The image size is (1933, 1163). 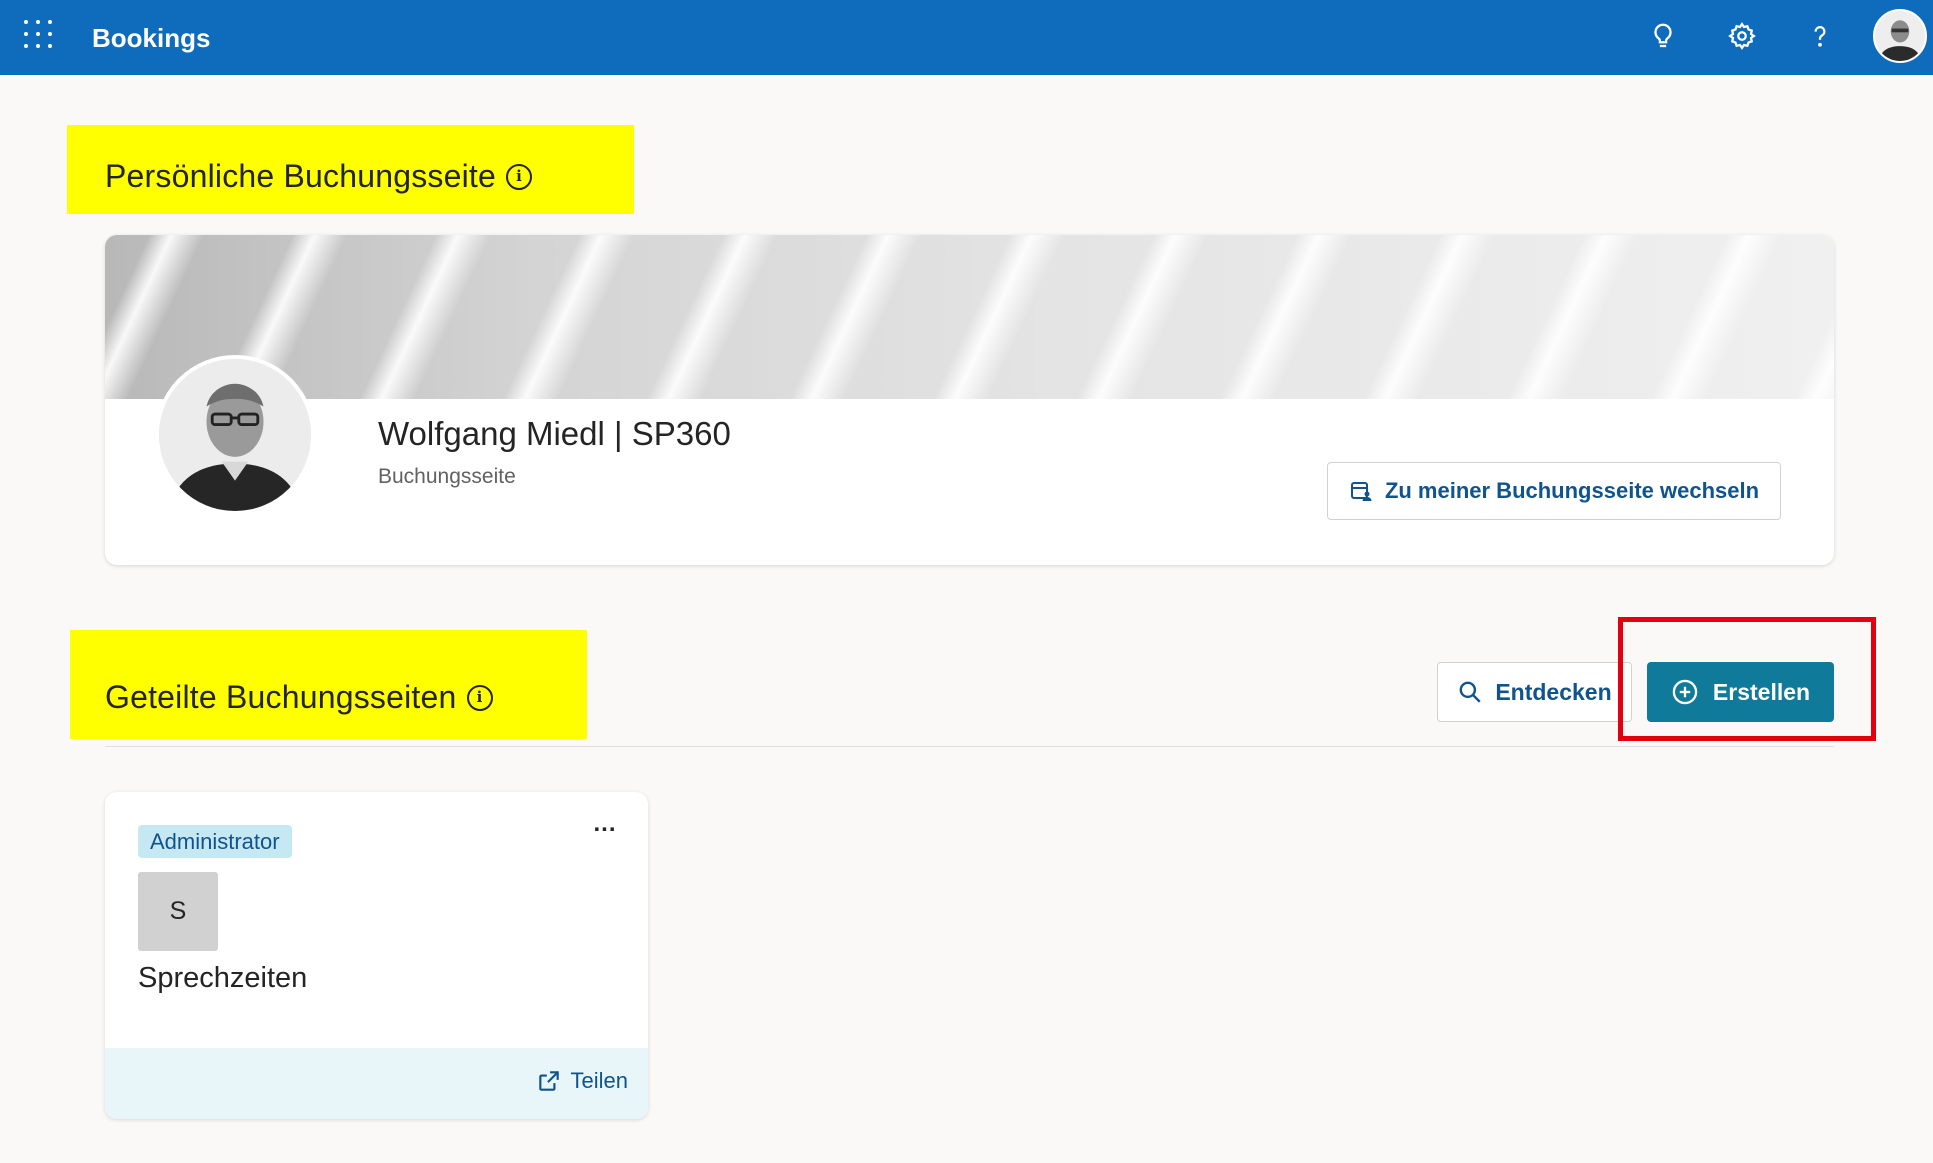 I want to click on booking-page-title: Sprechzeiten, so click(x=222, y=978).